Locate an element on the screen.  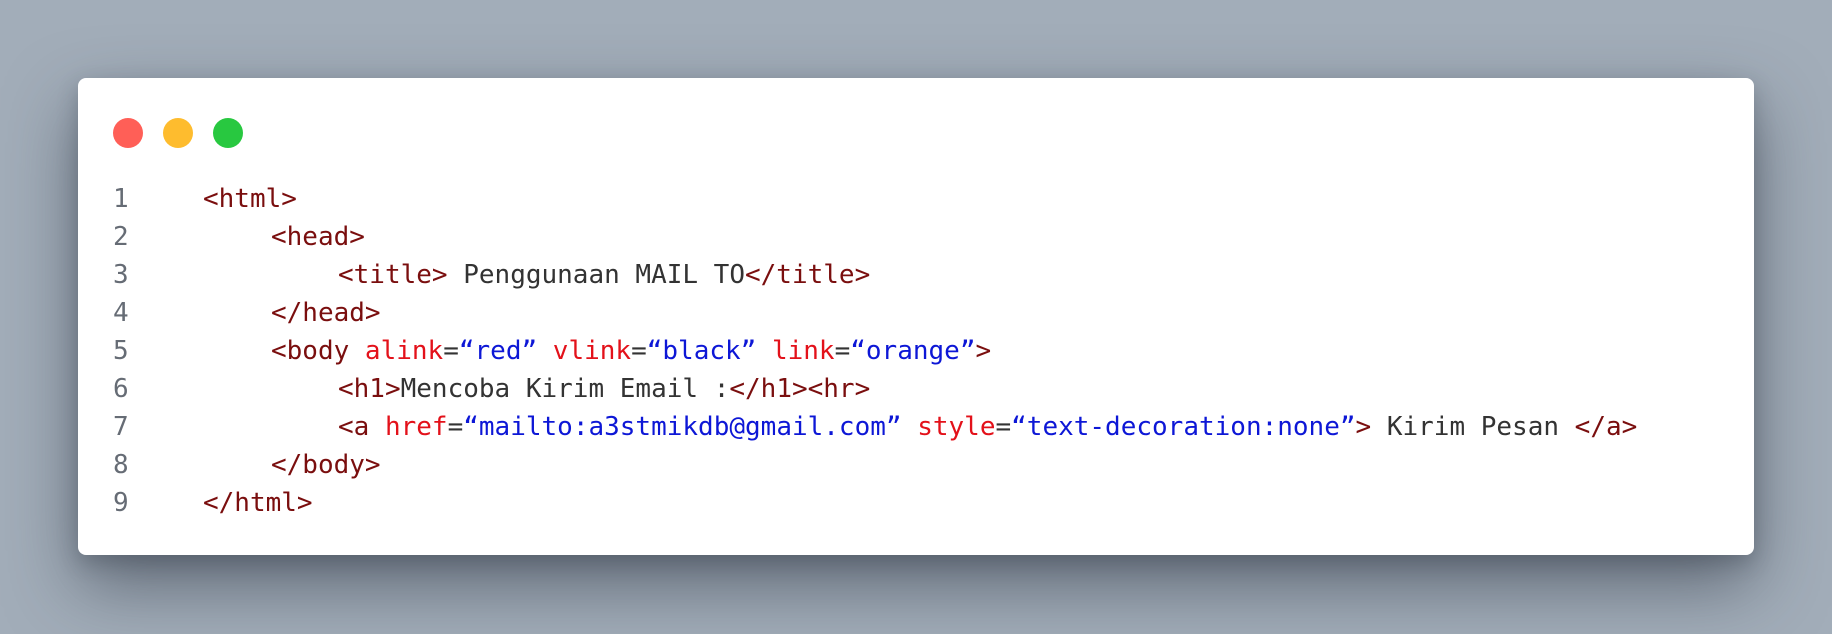
minimize-button is located at coordinates (178, 133).